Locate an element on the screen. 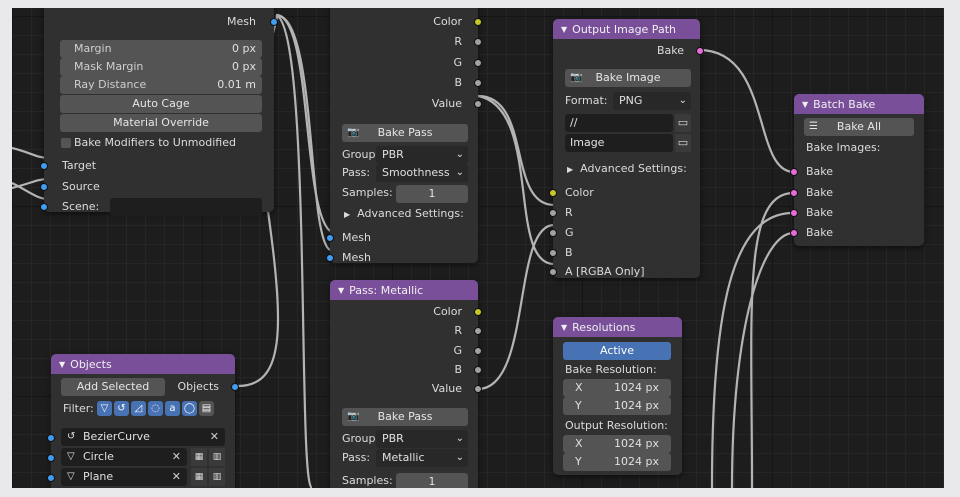 The height and width of the screenshot is (497, 960). bake-y-field: Y 1024 px is located at coordinates (617, 406).